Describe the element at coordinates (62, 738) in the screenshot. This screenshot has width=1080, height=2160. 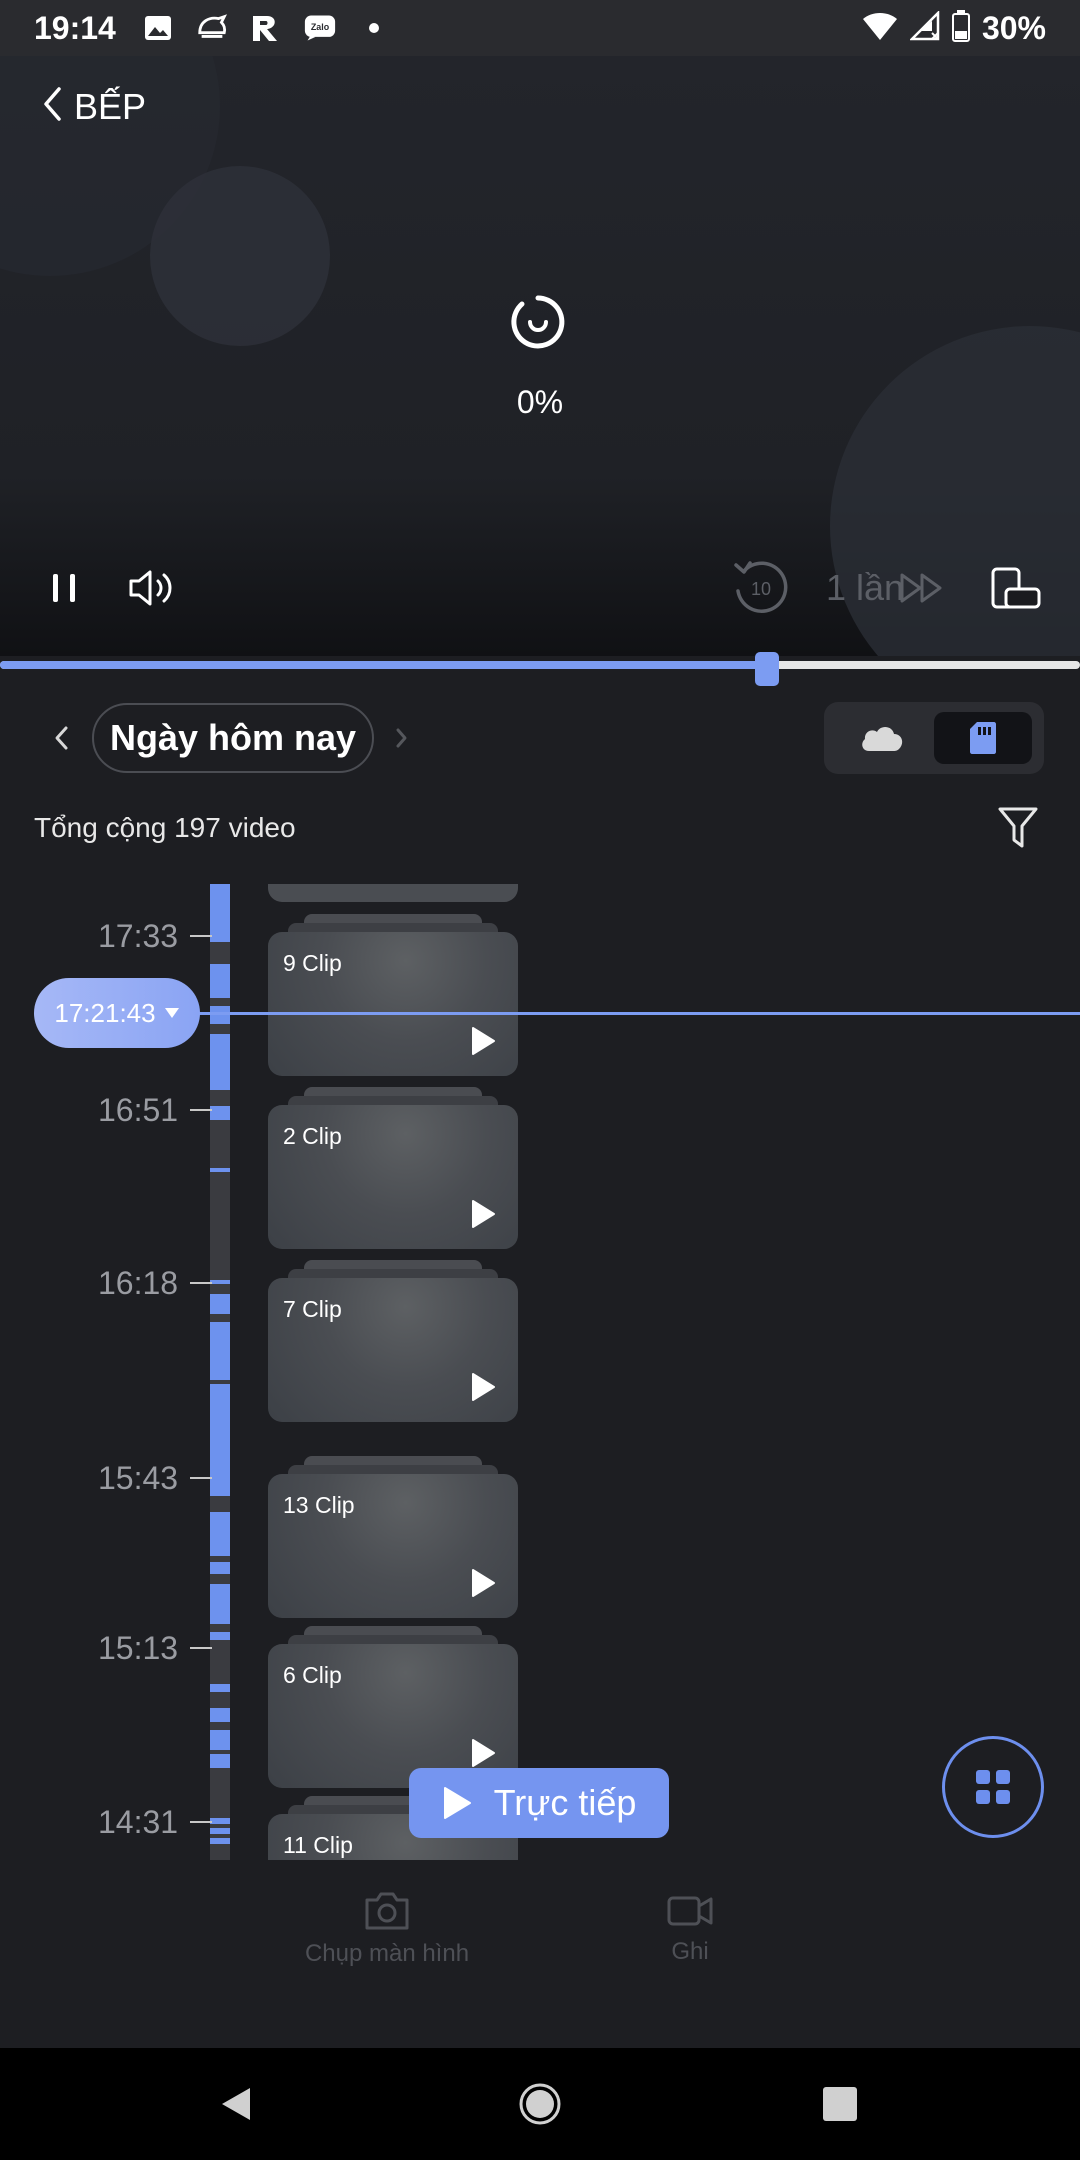
I see `previous-day-button` at that location.